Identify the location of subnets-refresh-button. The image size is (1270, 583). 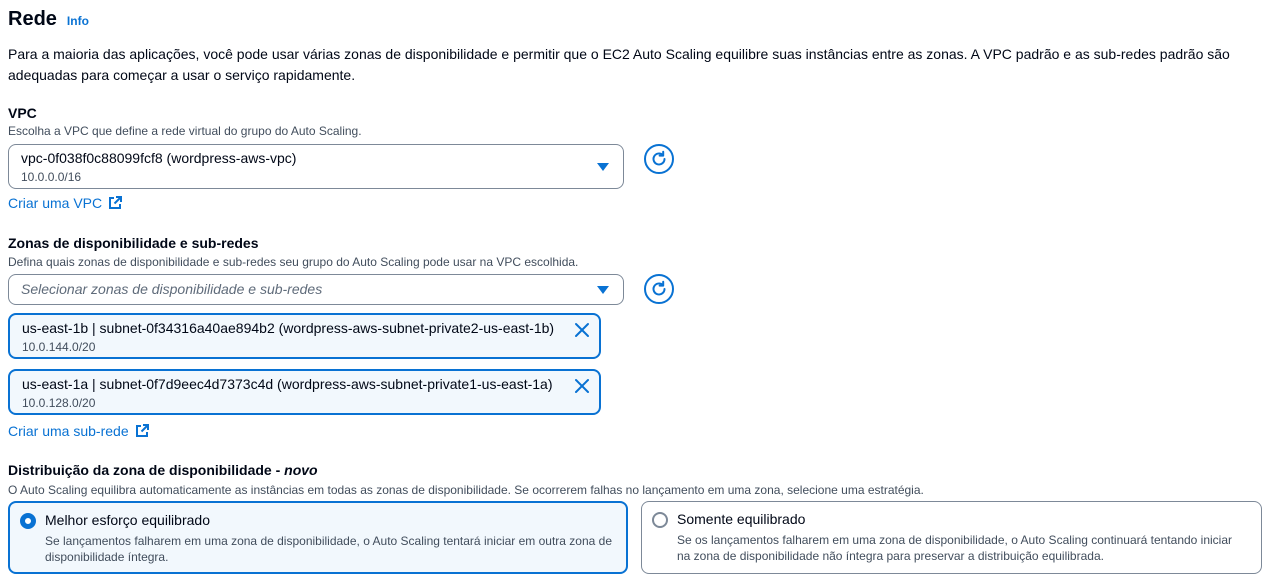
(659, 289).